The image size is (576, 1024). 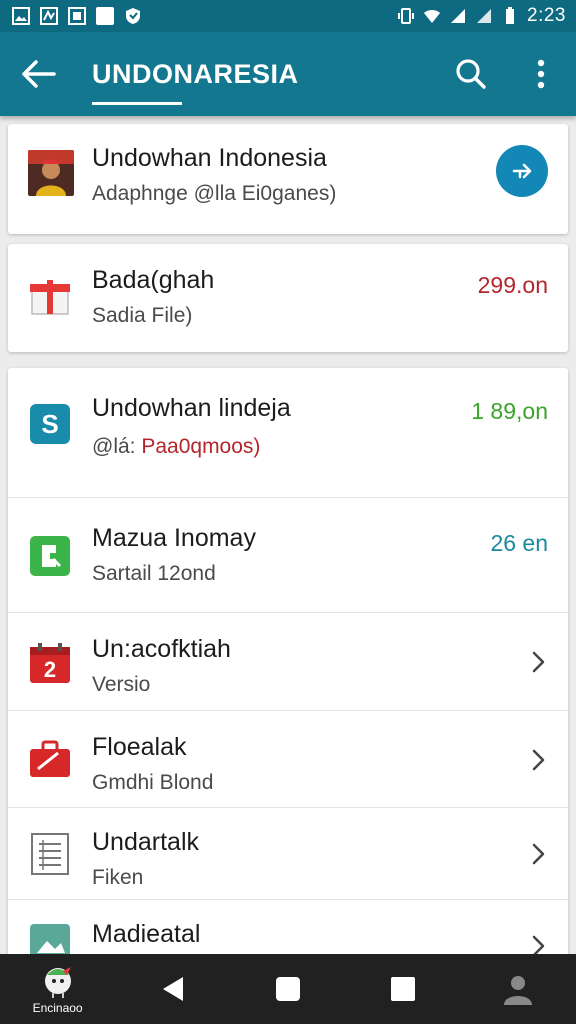 I want to click on document-icon, so click(x=50, y=854).